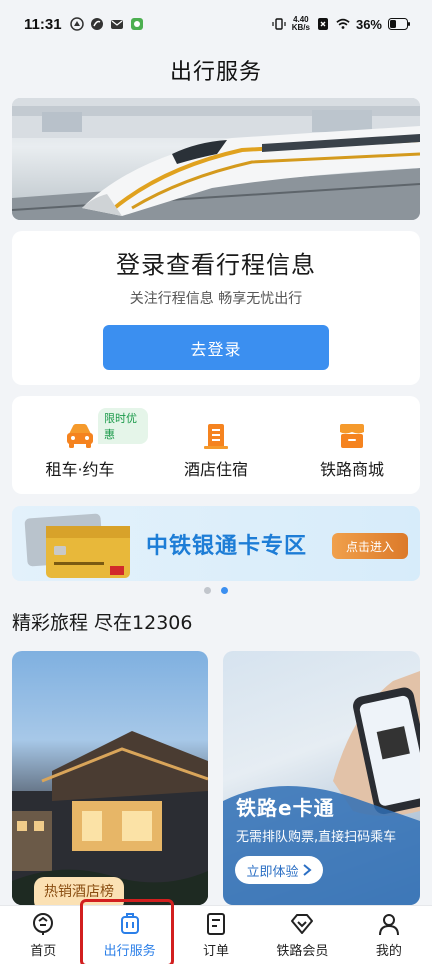 The height and width of the screenshot is (964, 432). Describe the element at coordinates (279, 24) in the screenshot. I see `vibrate-icon` at that location.